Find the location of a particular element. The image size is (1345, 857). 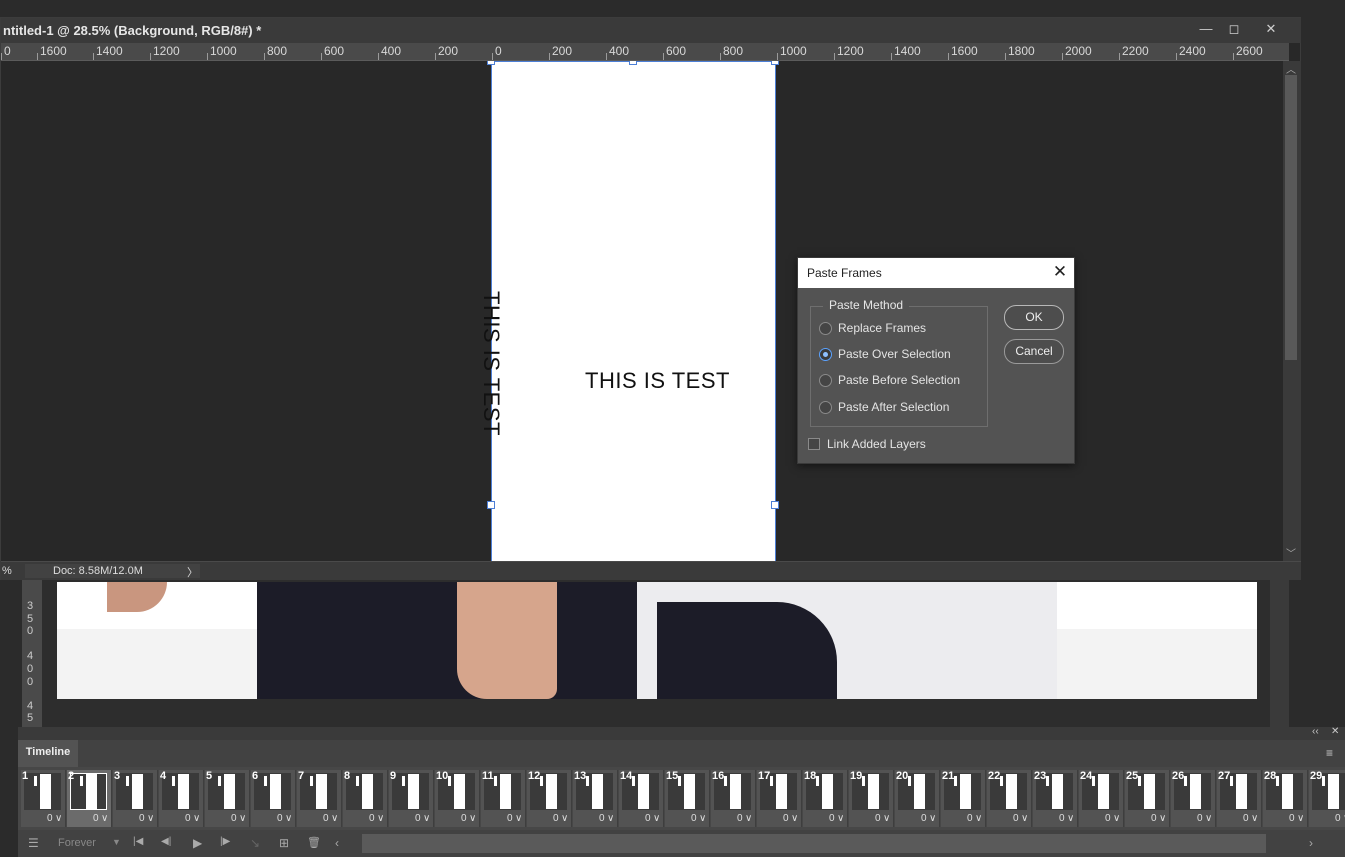

transform-handle-middle-left is located at coordinates (491, 505).